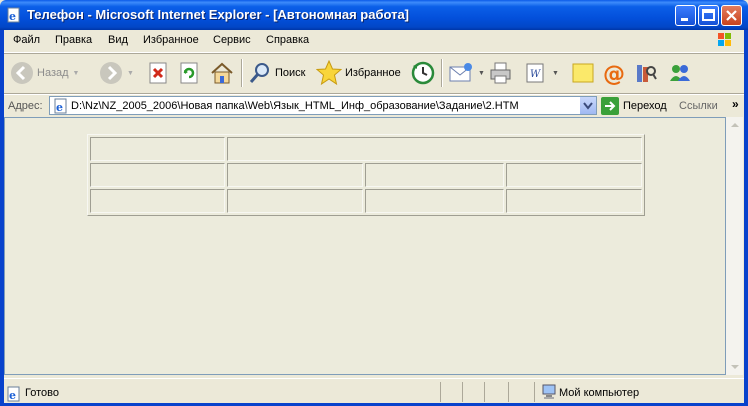  What do you see at coordinates (329, 73) in the screenshot?
I see `favorites-star-icon` at bounding box center [329, 73].